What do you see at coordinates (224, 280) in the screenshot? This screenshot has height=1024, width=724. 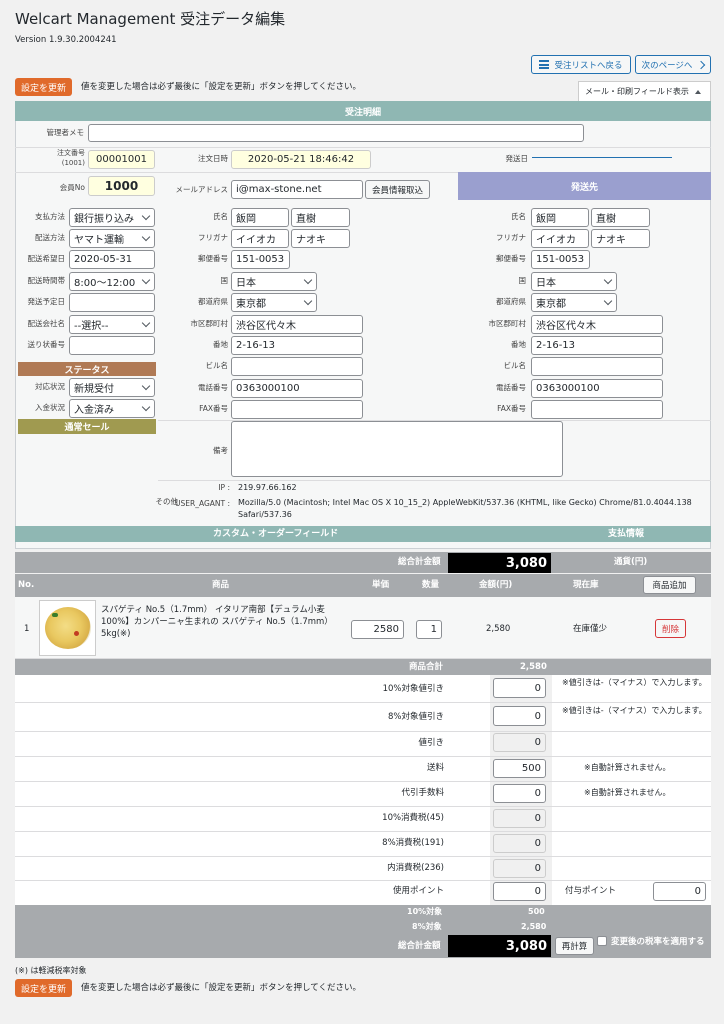 I see `cust-country-label: 国` at bounding box center [224, 280].